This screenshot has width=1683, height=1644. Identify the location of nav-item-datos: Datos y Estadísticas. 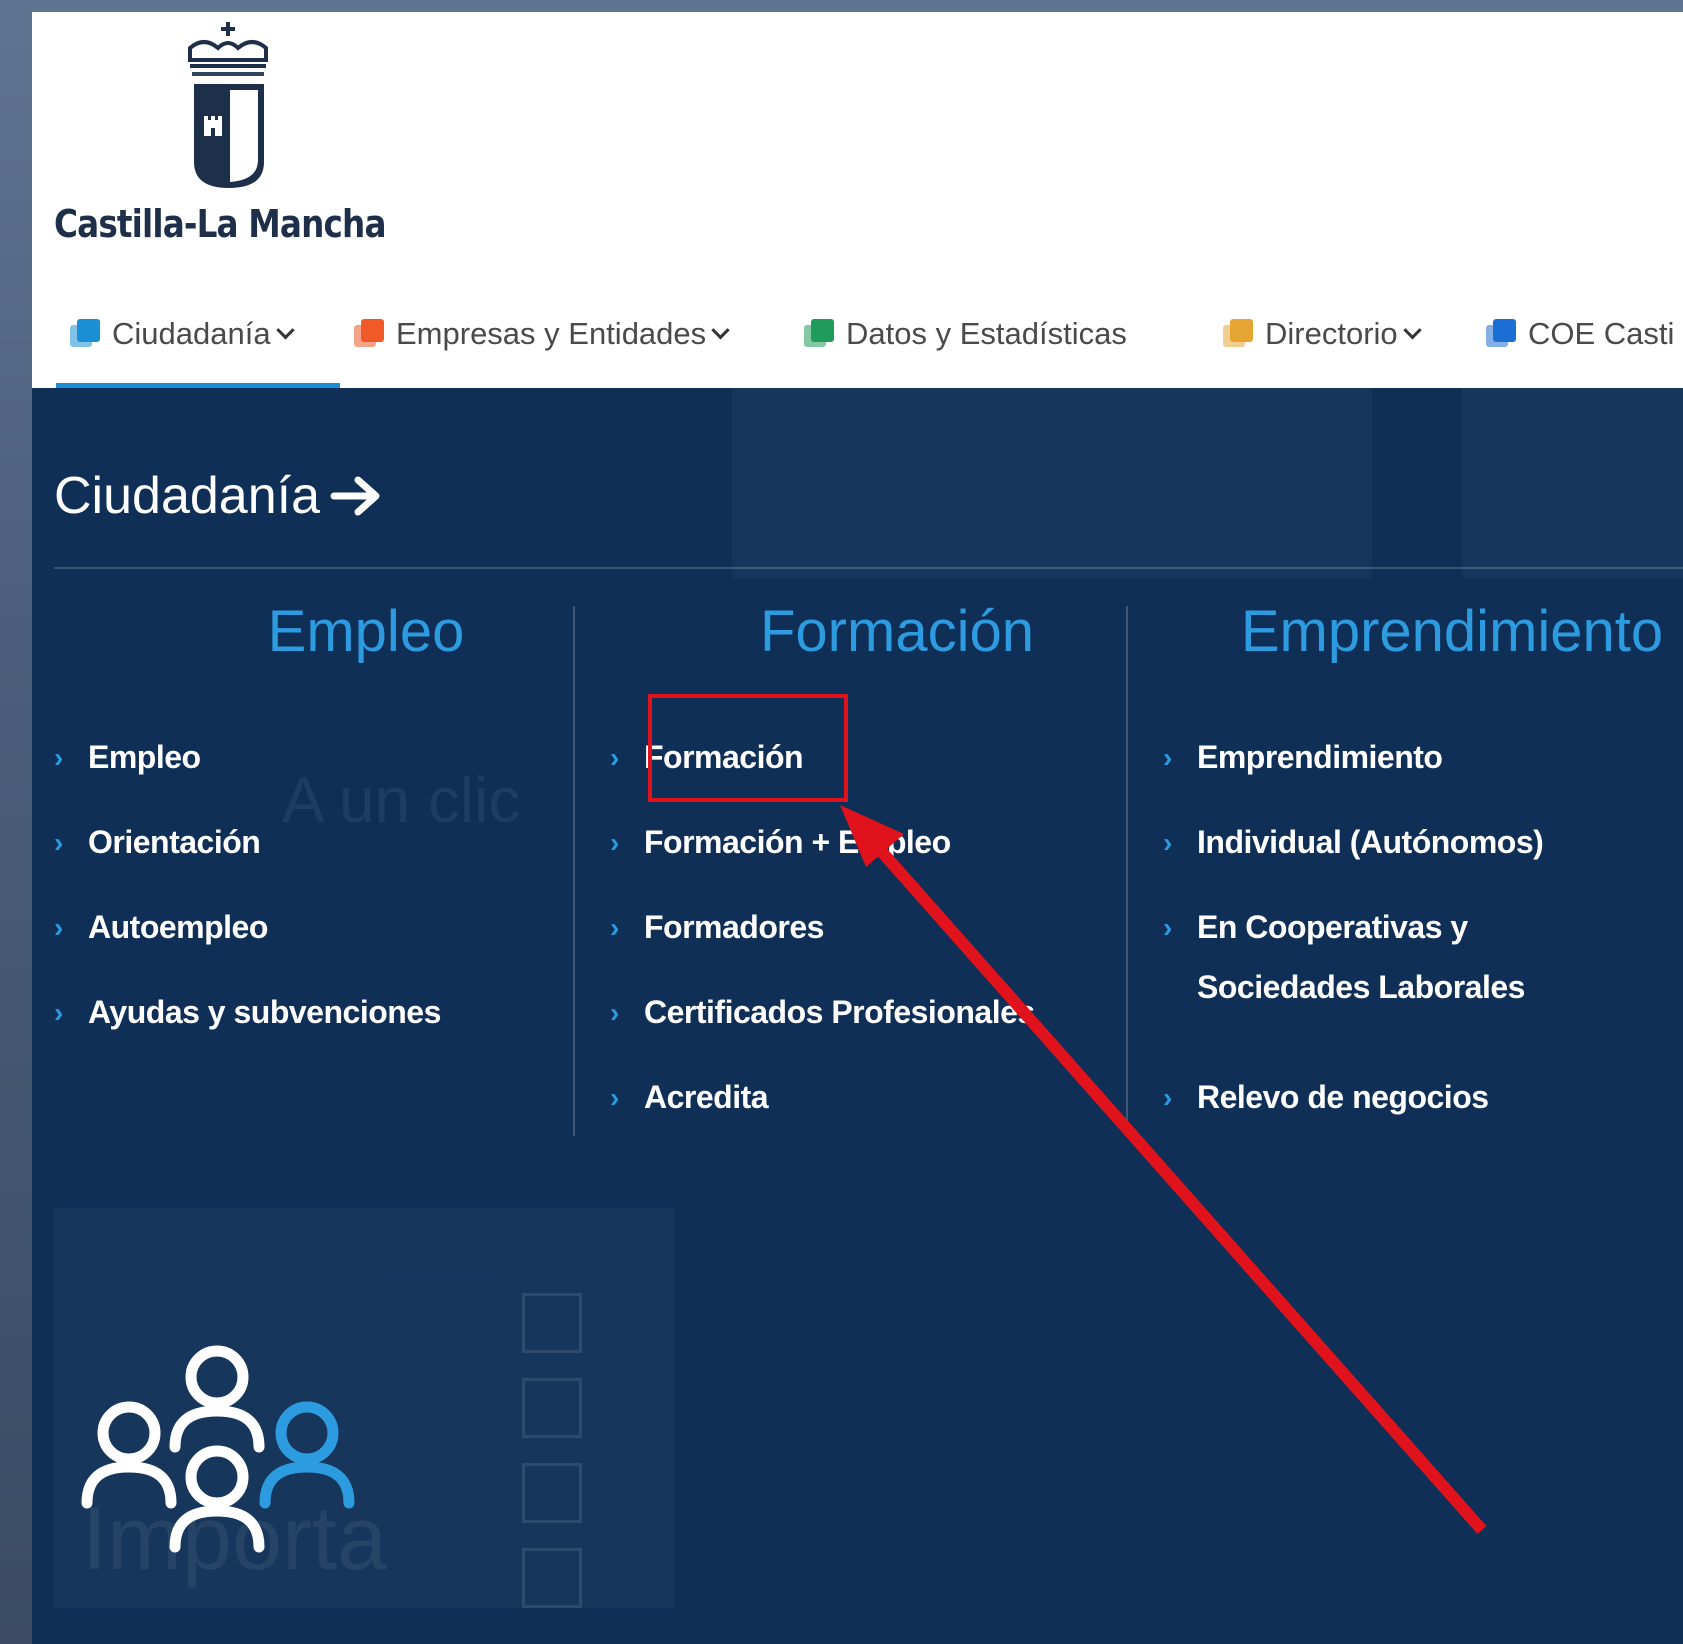
(965, 334).